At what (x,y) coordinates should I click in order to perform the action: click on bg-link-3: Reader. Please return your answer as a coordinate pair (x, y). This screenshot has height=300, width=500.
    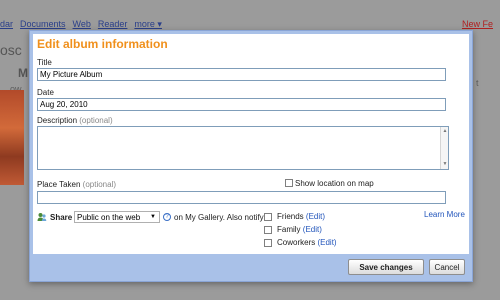
    Looking at the image, I should click on (112, 24).